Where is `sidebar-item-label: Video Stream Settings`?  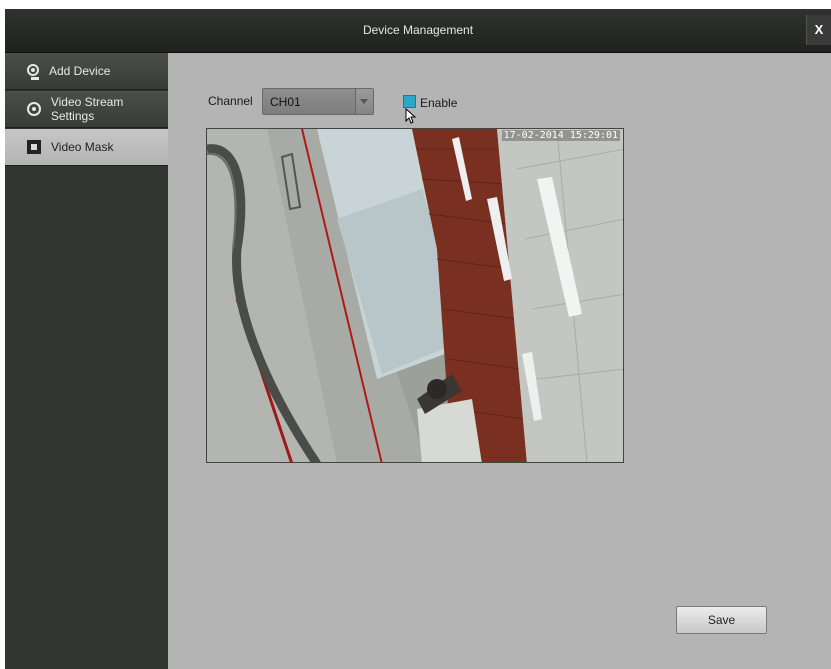
sidebar-item-label: Video Stream Settings is located at coordinates (87, 109).